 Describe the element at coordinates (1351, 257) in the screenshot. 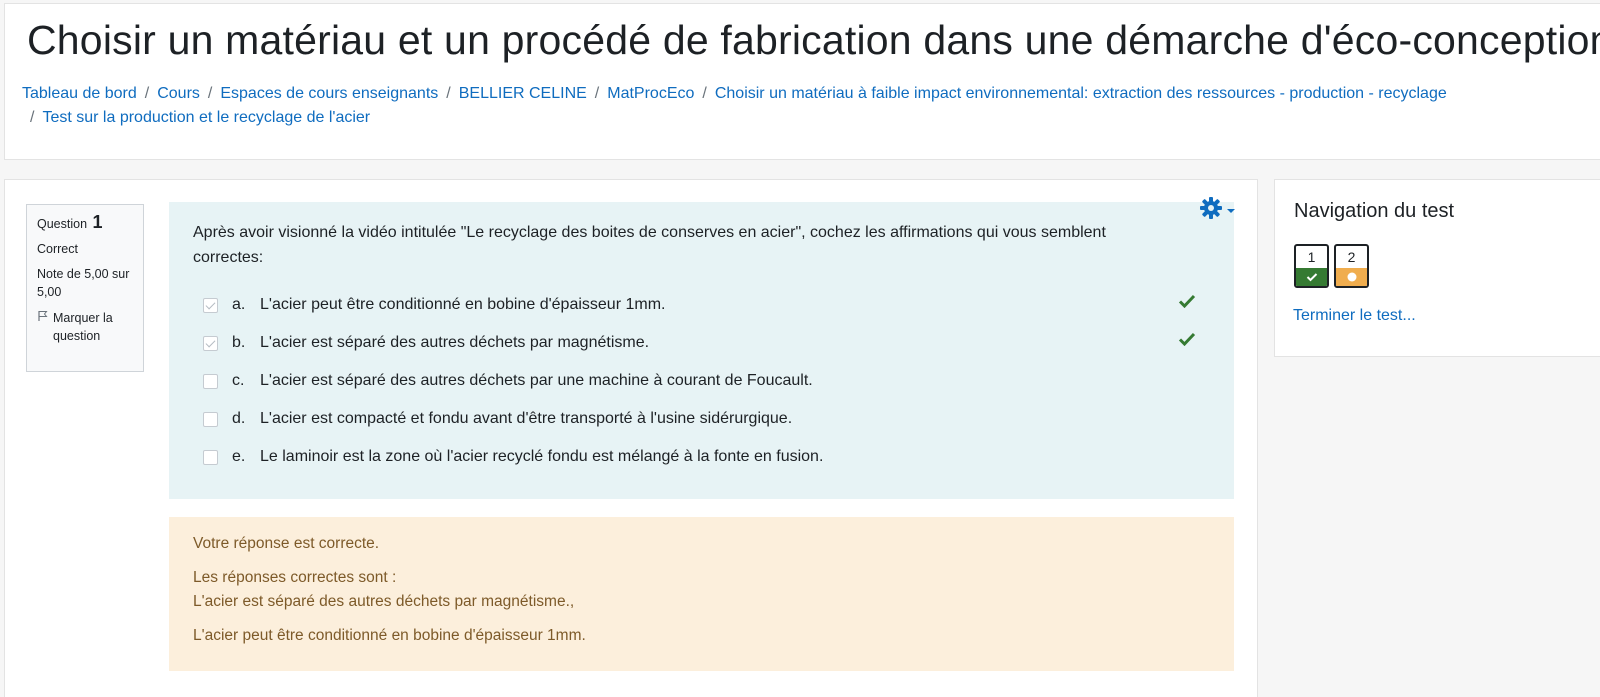

I see `quiz-nav-number: 2` at that location.